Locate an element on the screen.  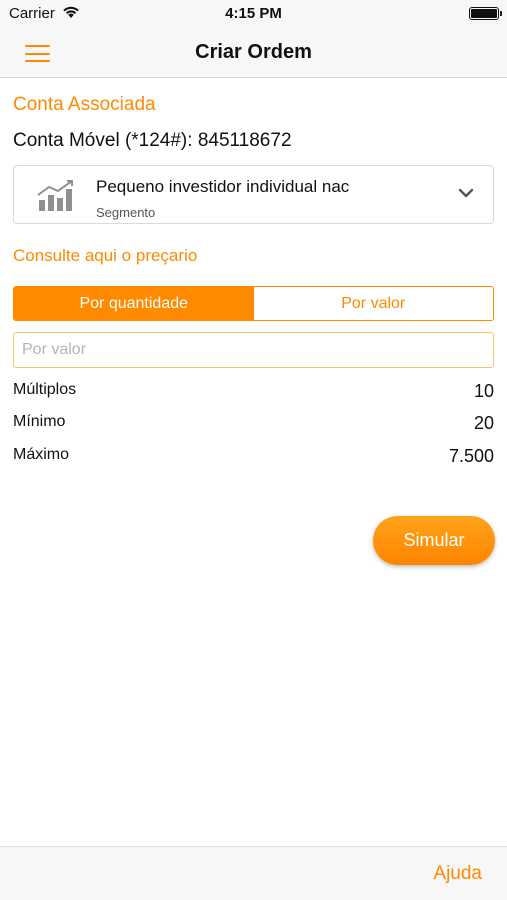
page-title: Criar Ordem is located at coordinates (253, 52).